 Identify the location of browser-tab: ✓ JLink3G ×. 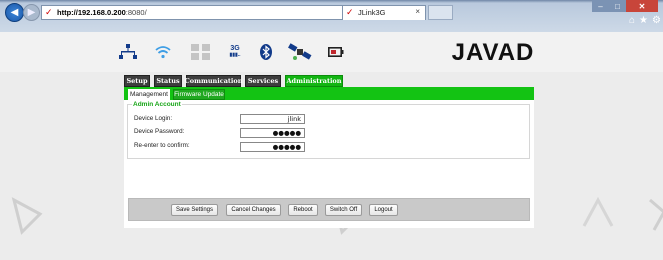
(384, 12).